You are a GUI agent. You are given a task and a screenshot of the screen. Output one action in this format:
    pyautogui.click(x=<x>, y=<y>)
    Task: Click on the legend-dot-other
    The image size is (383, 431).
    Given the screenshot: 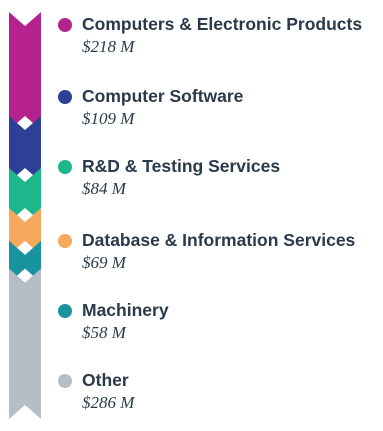 What is the action you would take?
    pyautogui.click(x=65, y=381)
    